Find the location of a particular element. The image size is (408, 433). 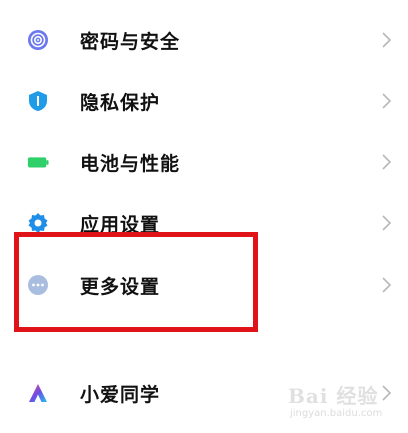

highlight-annotation-box is located at coordinates (136, 282).